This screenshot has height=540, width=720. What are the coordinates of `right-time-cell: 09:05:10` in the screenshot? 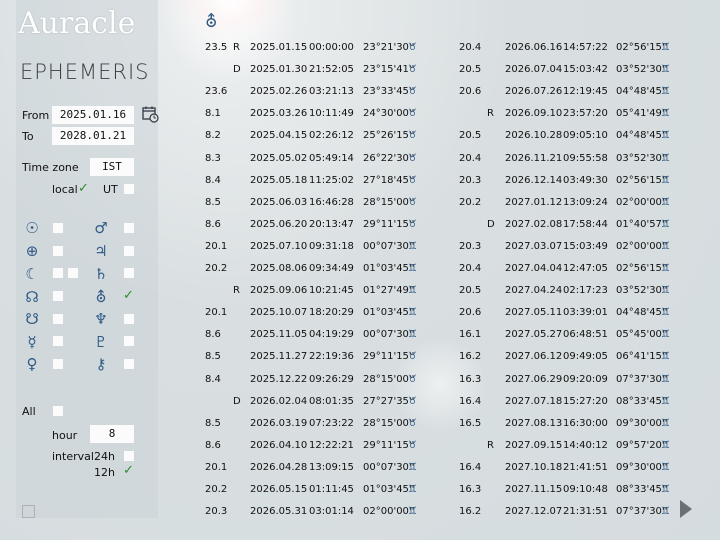 It's located at (585, 135).